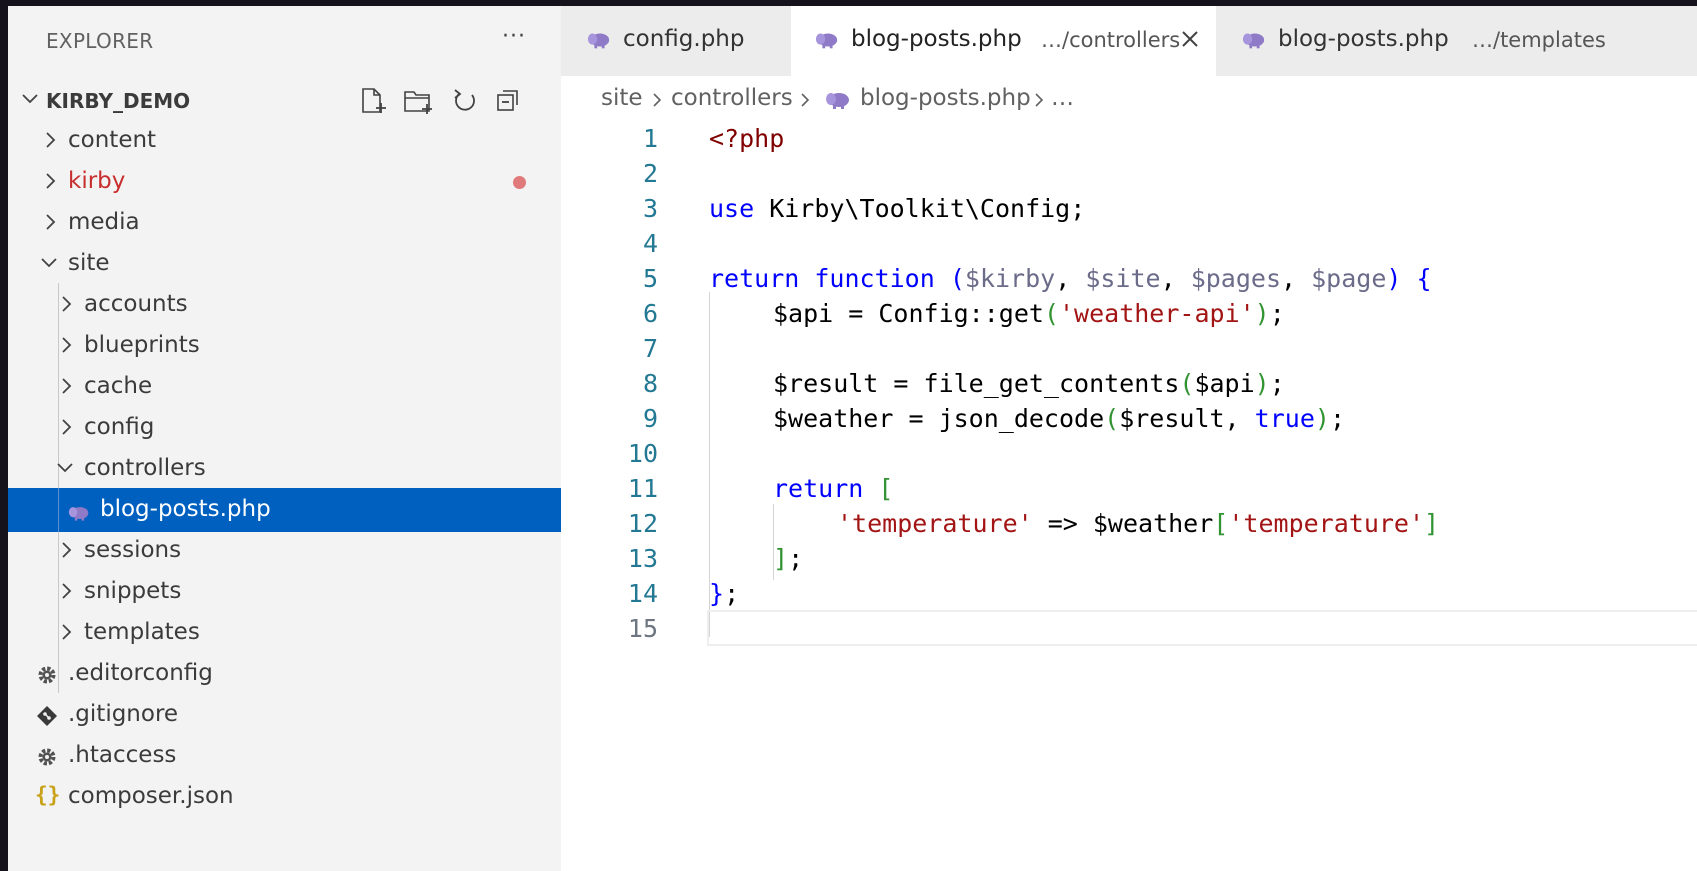 Image resolution: width=1697 pixels, height=871 pixels. Describe the element at coordinates (284, 715) in the screenshot. I see `tree-item-gitignore: .gitignore` at that location.